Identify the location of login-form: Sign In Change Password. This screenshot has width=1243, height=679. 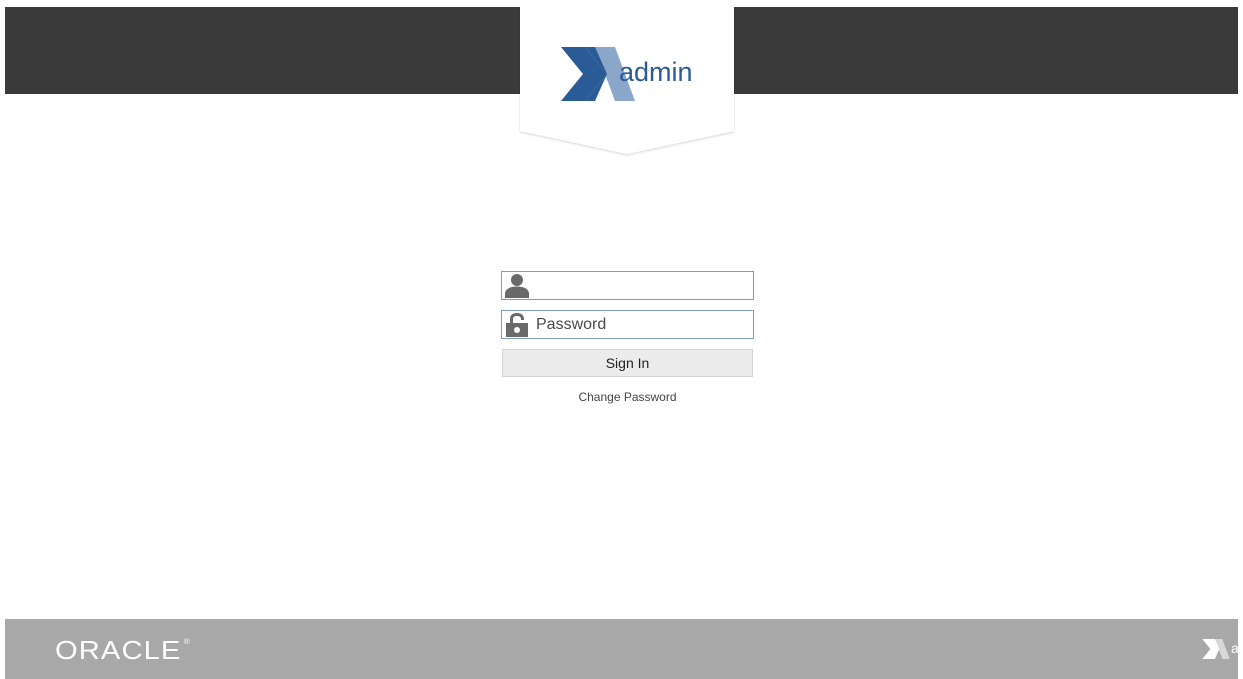
(627, 337).